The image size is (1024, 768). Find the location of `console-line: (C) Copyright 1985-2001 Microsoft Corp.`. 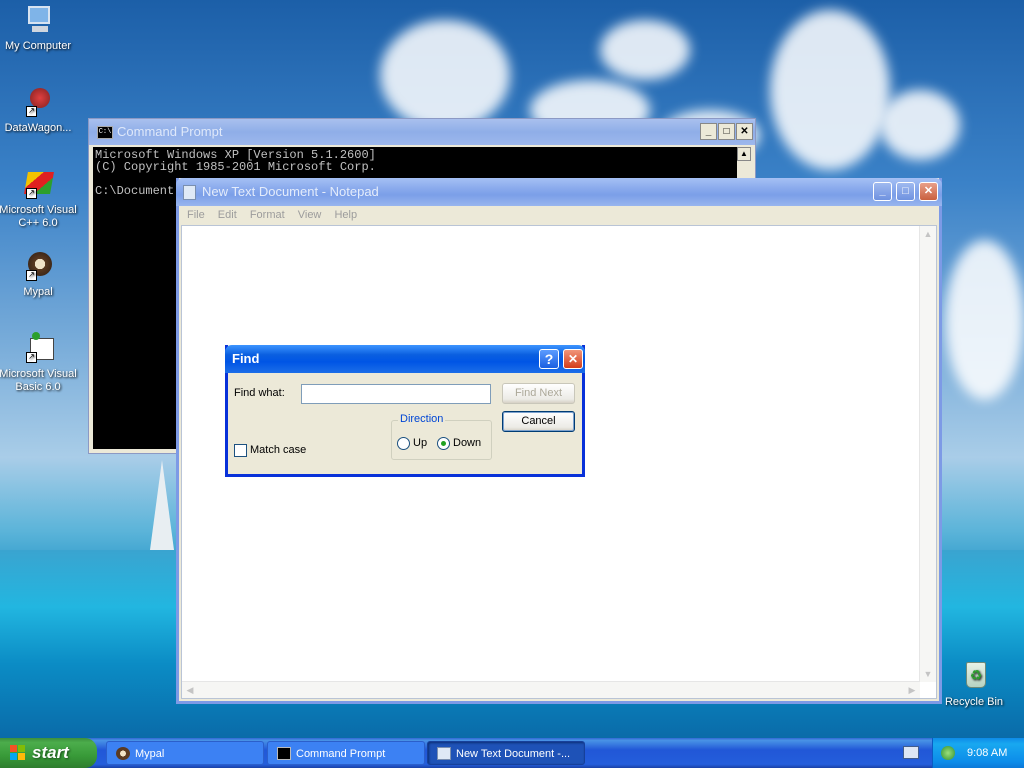

console-line: (C) Copyright 1985-2001 Microsoft Corp. is located at coordinates (235, 167).